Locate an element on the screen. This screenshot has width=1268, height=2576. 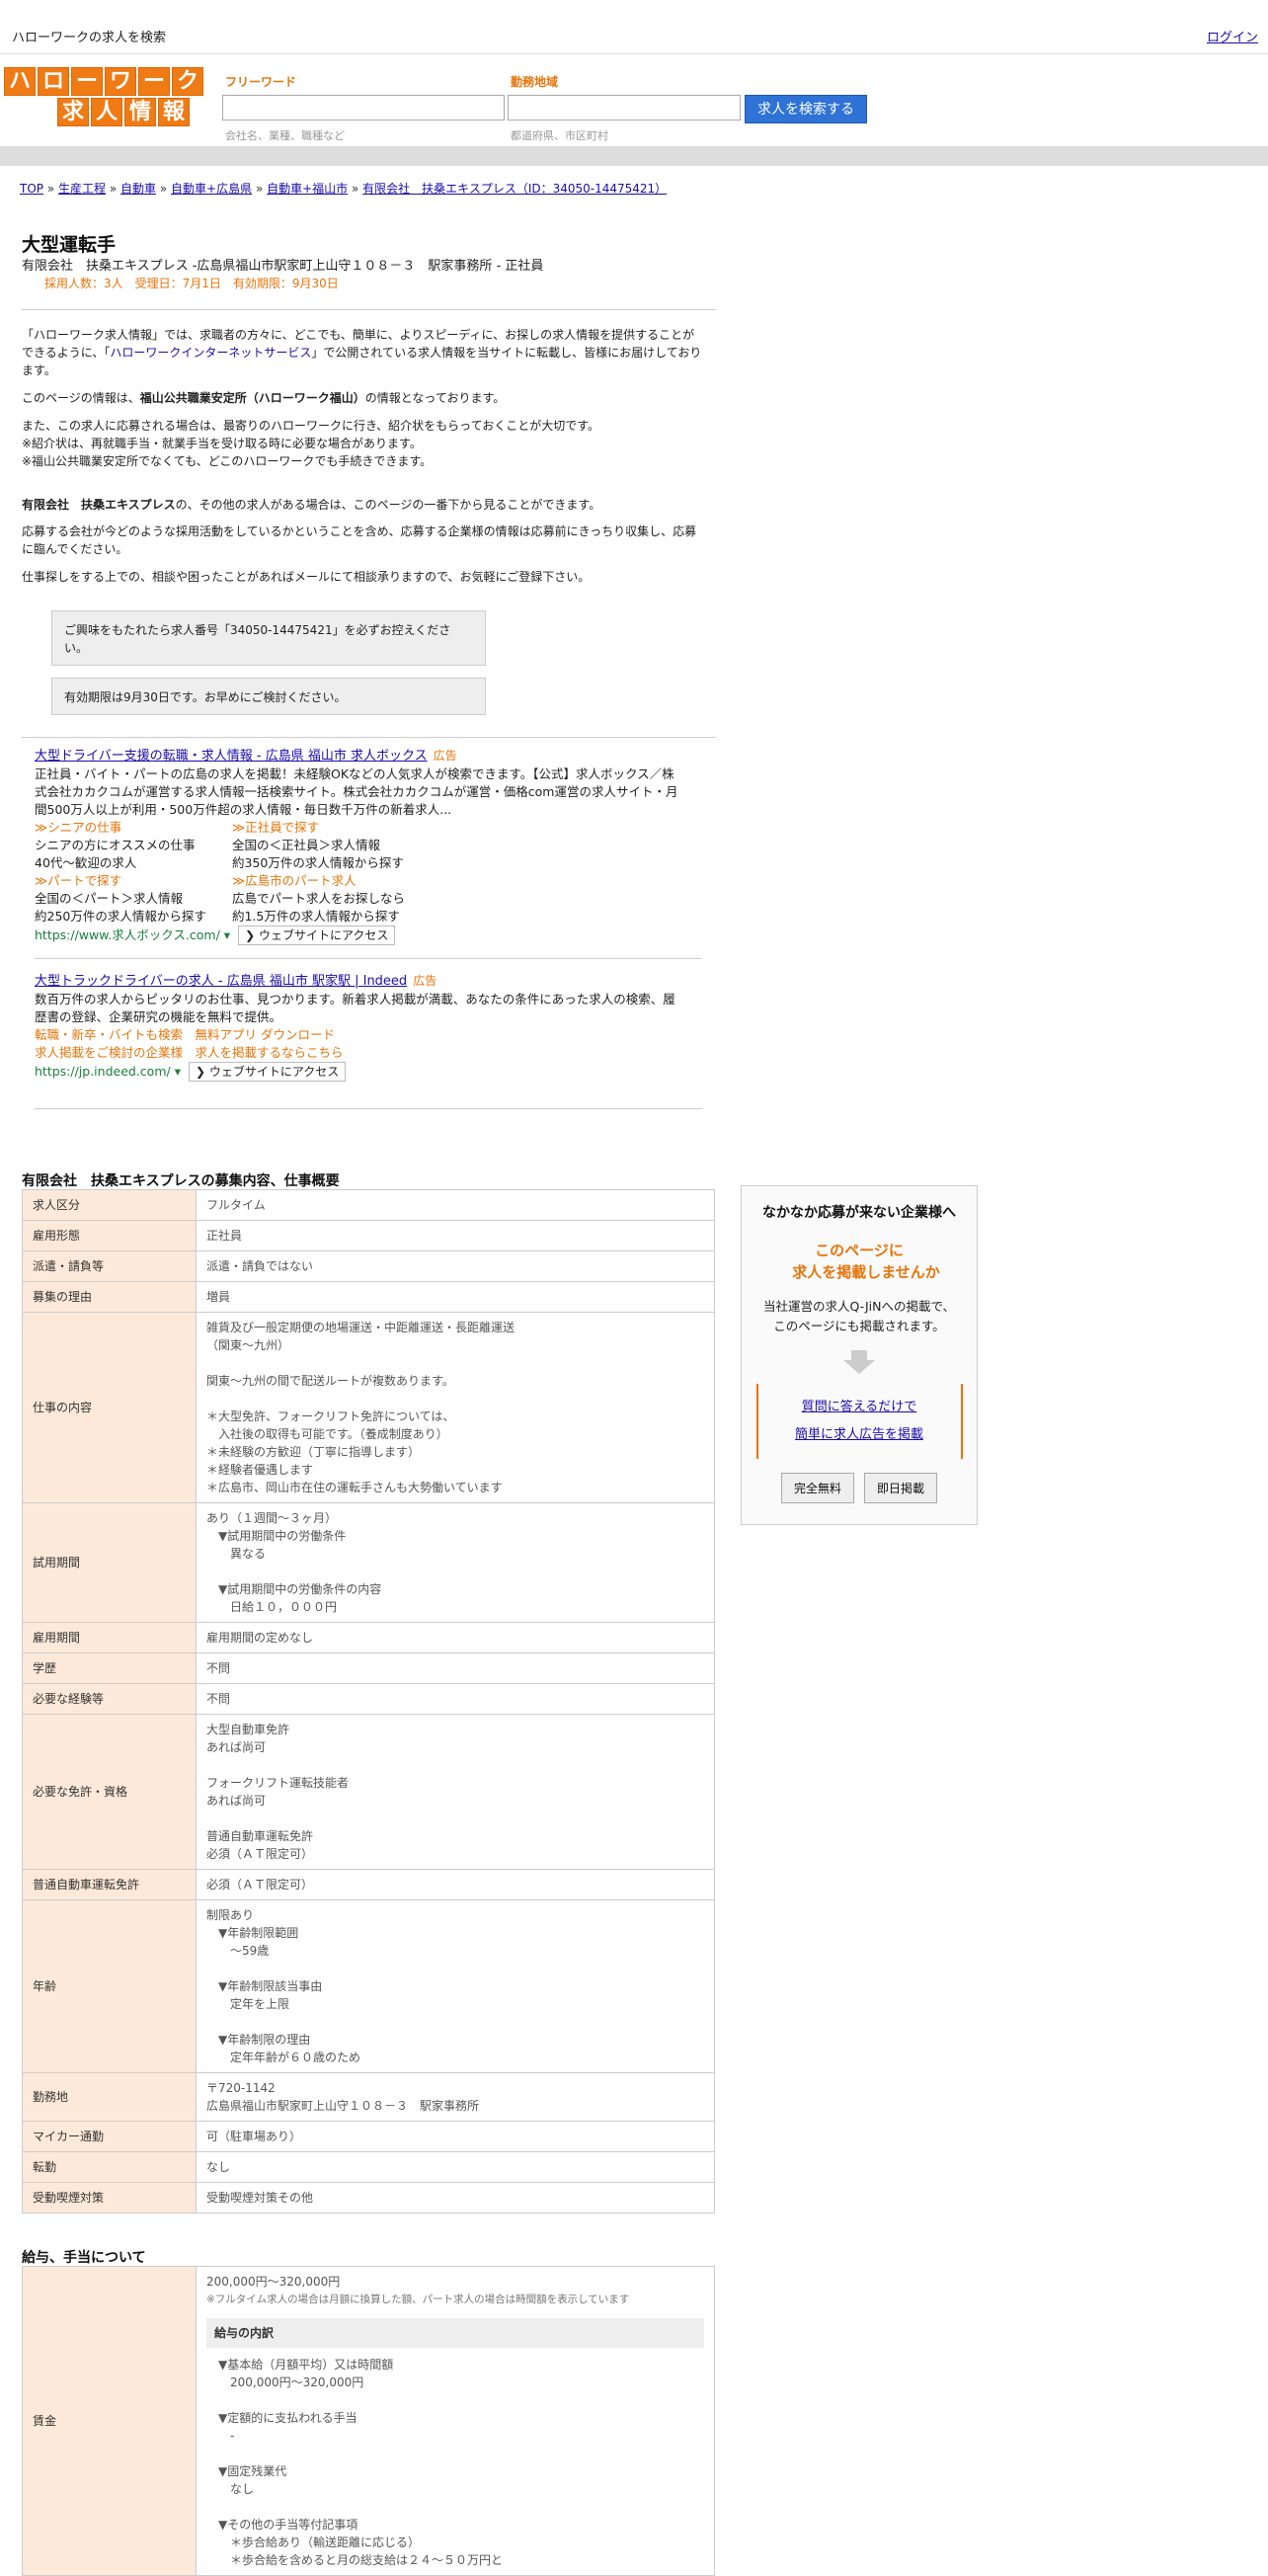
sitelink-title: ≫パートで探す is located at coordinates (133, 881).